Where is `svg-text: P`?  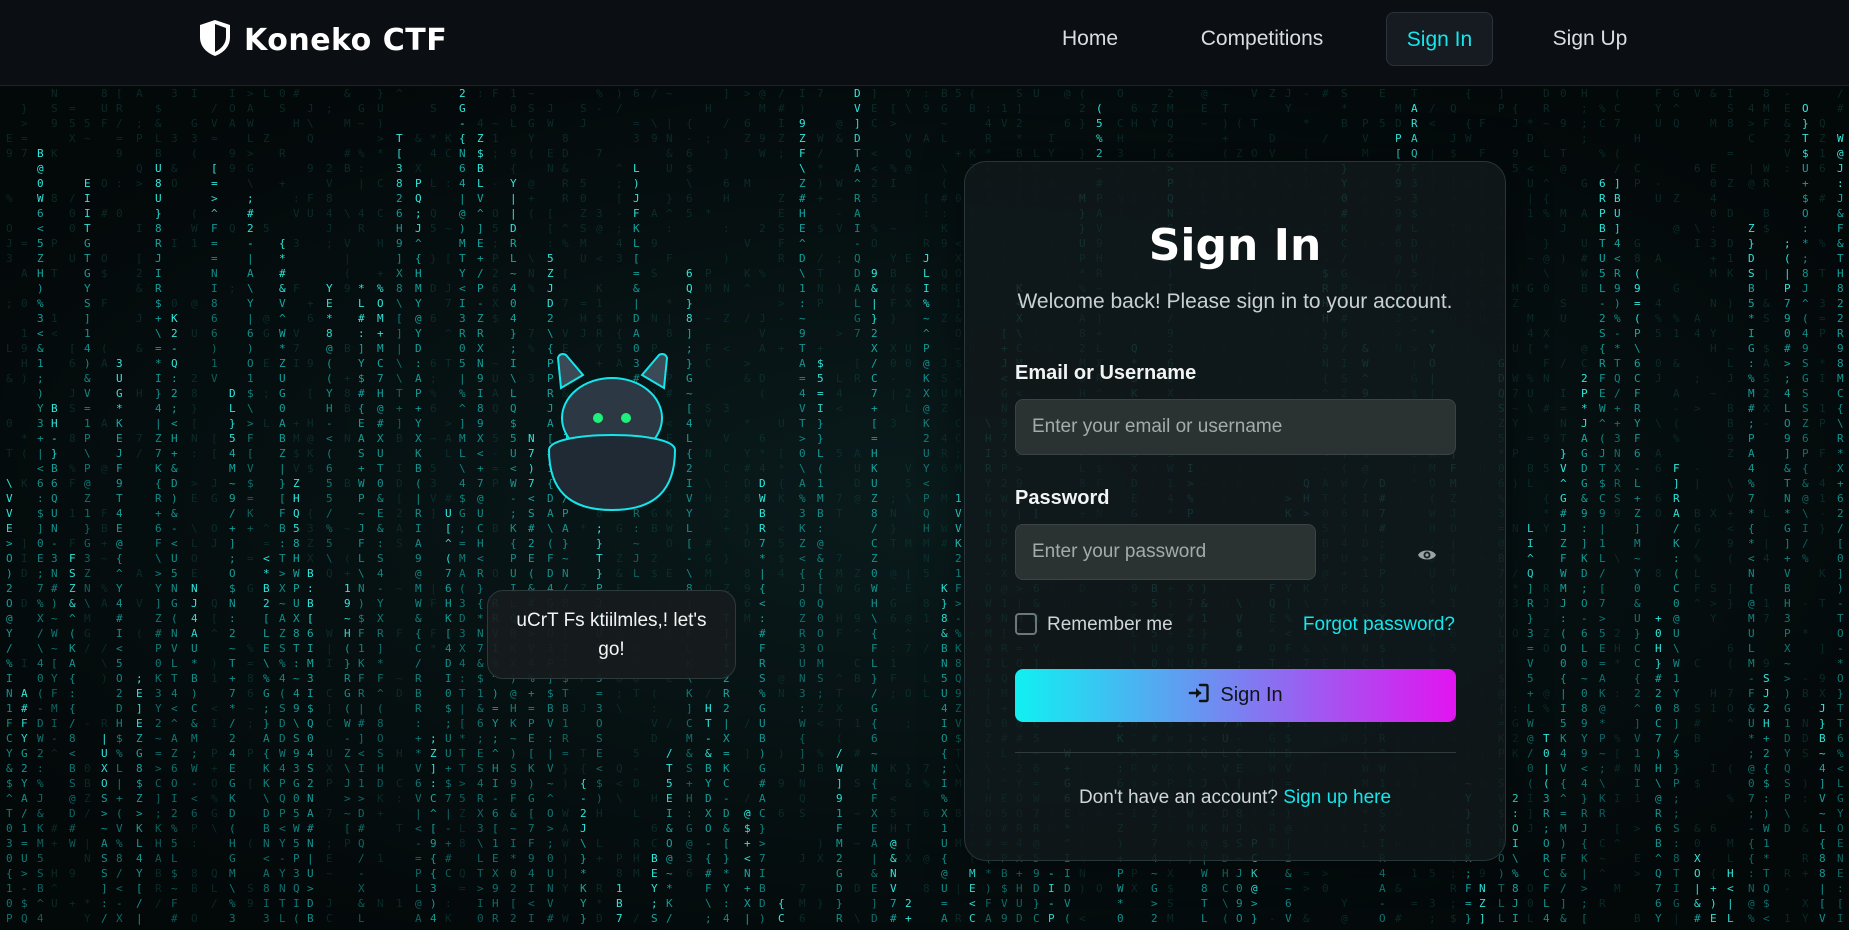
svg-text: P is located at coordinates (329, 783).